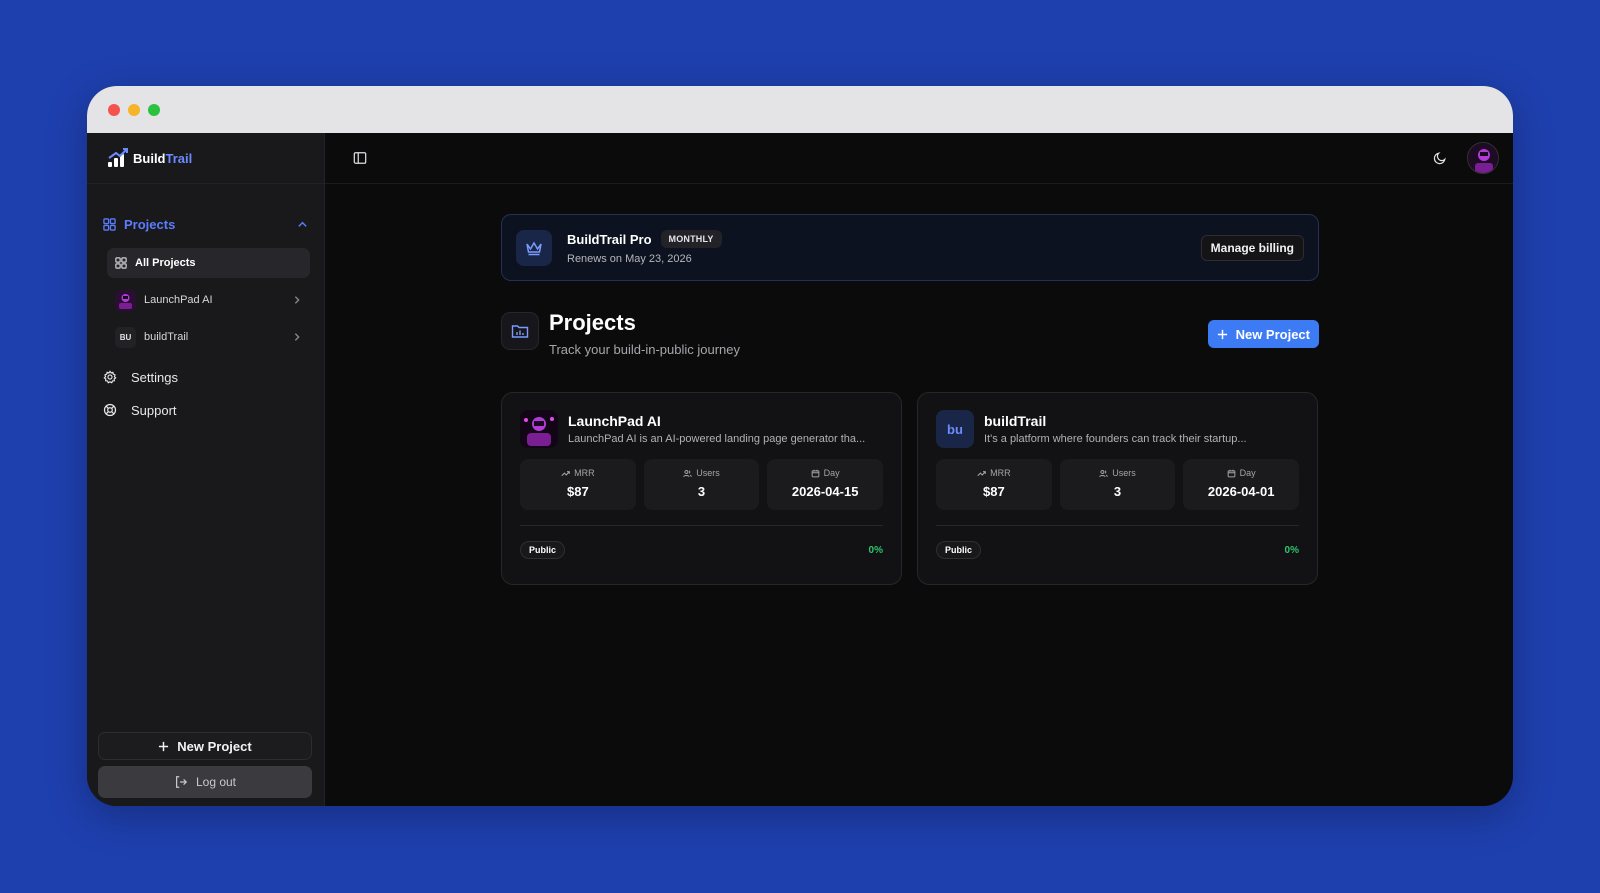  Describe the element at coordinates (302, 224) in the screenshot. I see `chevron-up-icon` at that location.